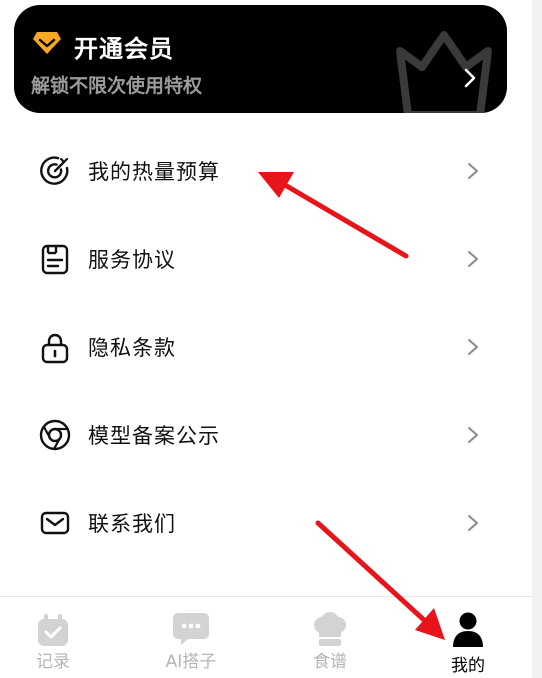 The height and width of the screenshot is (678, 542). Describe the element at coordinates (154, 172) in the screenshot. I see `menu-label-calorie-budget: 我的热量预算` at that location.